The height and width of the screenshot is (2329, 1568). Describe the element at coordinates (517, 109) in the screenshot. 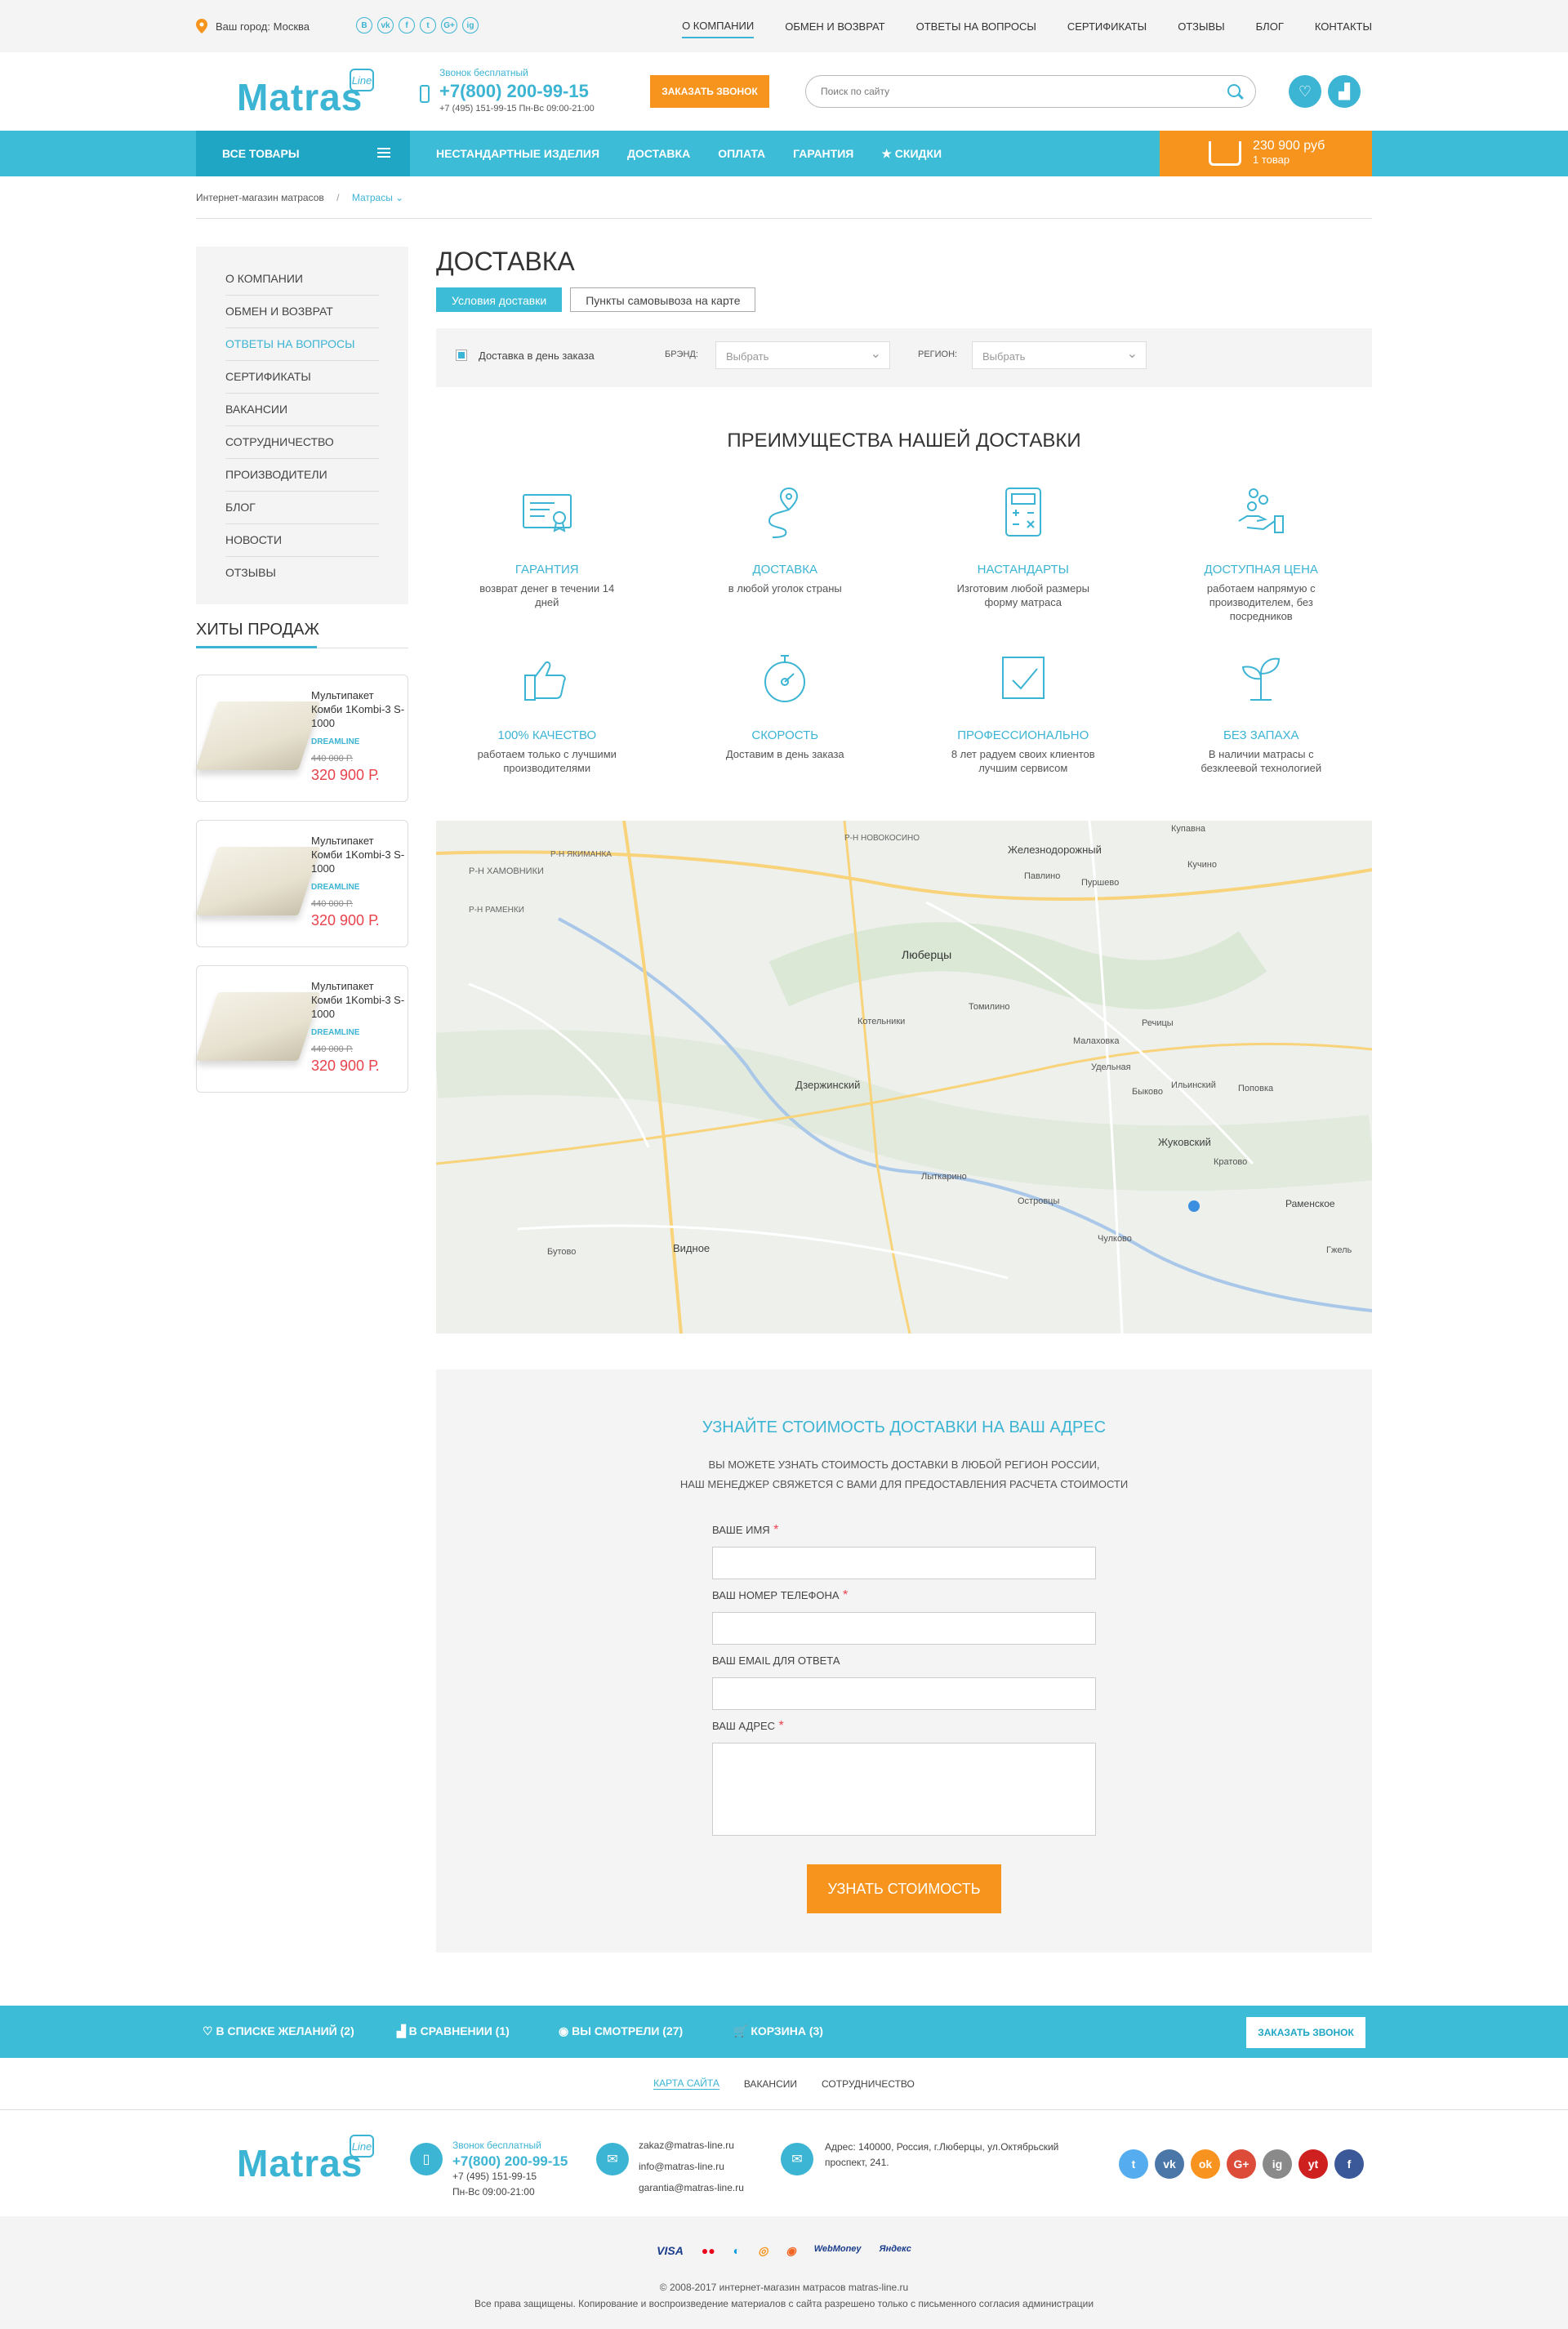

I see `phone-secondary: +7 (495) 151-99-15 Пн-Вс 09:00-21:00` at that location.